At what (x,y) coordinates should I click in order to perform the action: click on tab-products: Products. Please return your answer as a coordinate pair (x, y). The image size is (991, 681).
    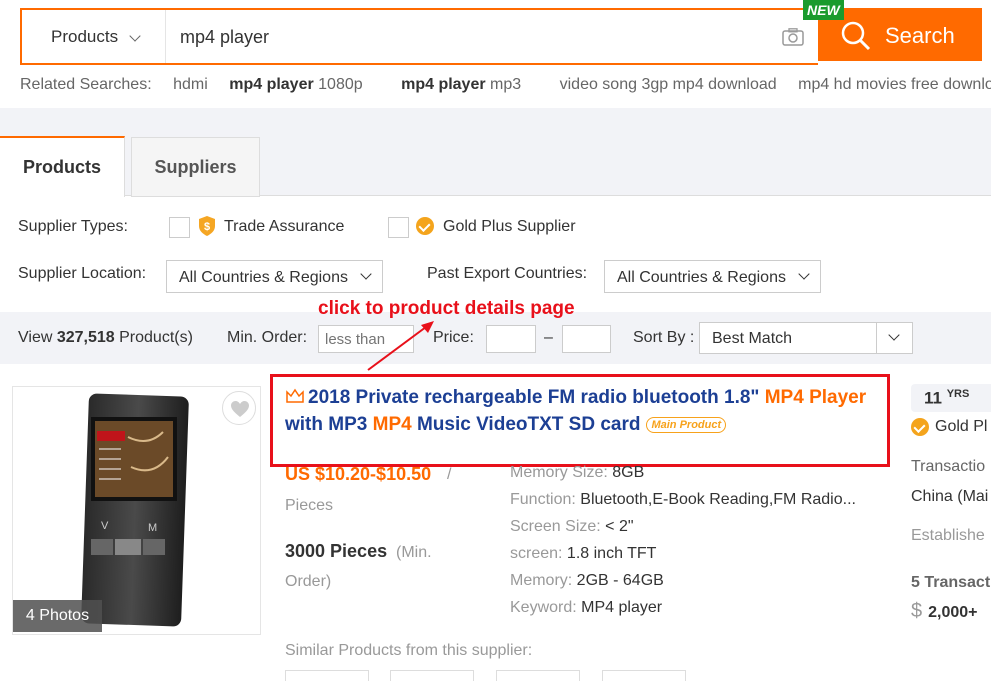
    Looking at the image, I should click on (62, 166).